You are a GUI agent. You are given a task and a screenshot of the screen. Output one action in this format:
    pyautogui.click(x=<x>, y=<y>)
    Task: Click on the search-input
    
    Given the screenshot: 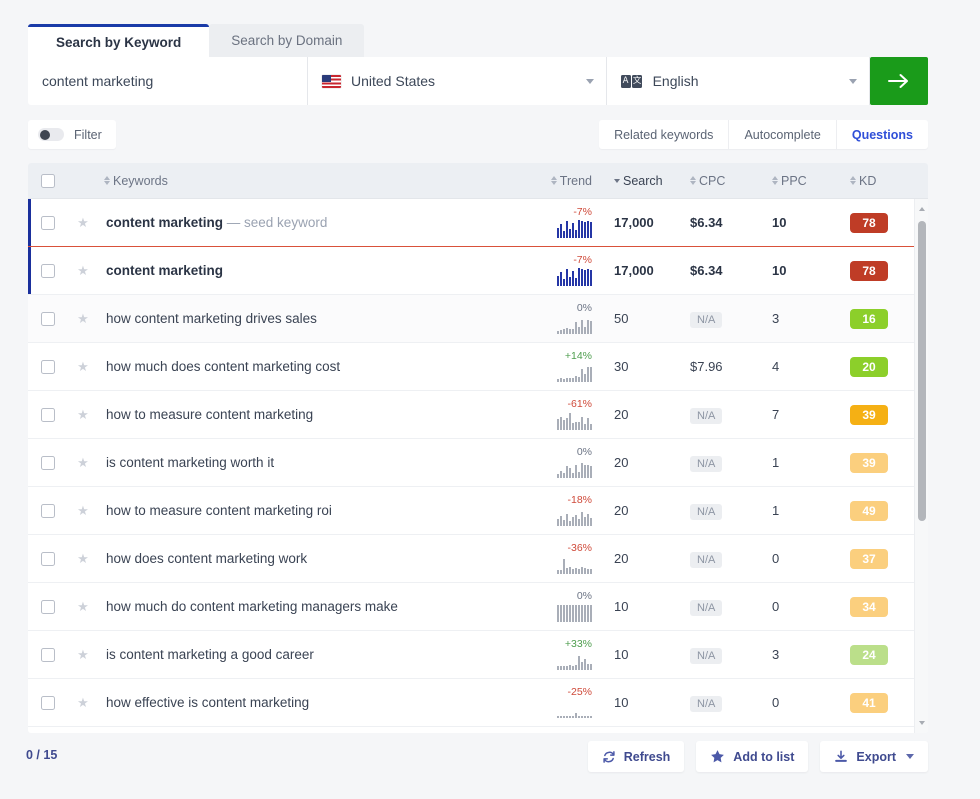 What is the action you would take?
    pyautogui.click(x=174, y=81)
    